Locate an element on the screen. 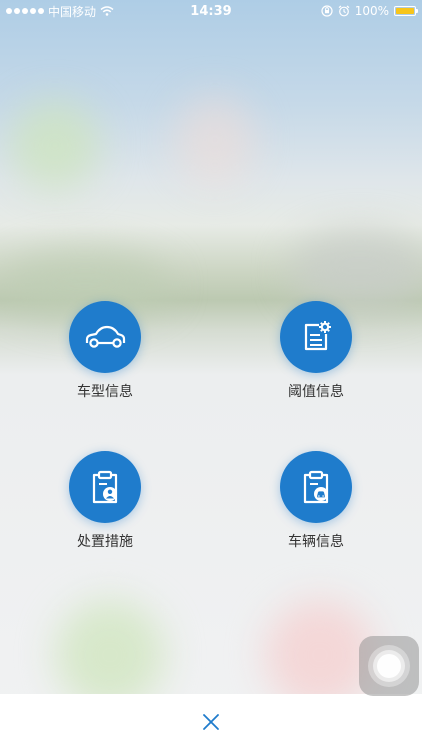 This screenshot has height=750, width=422. car-icon is located at coordinates (105, 336).